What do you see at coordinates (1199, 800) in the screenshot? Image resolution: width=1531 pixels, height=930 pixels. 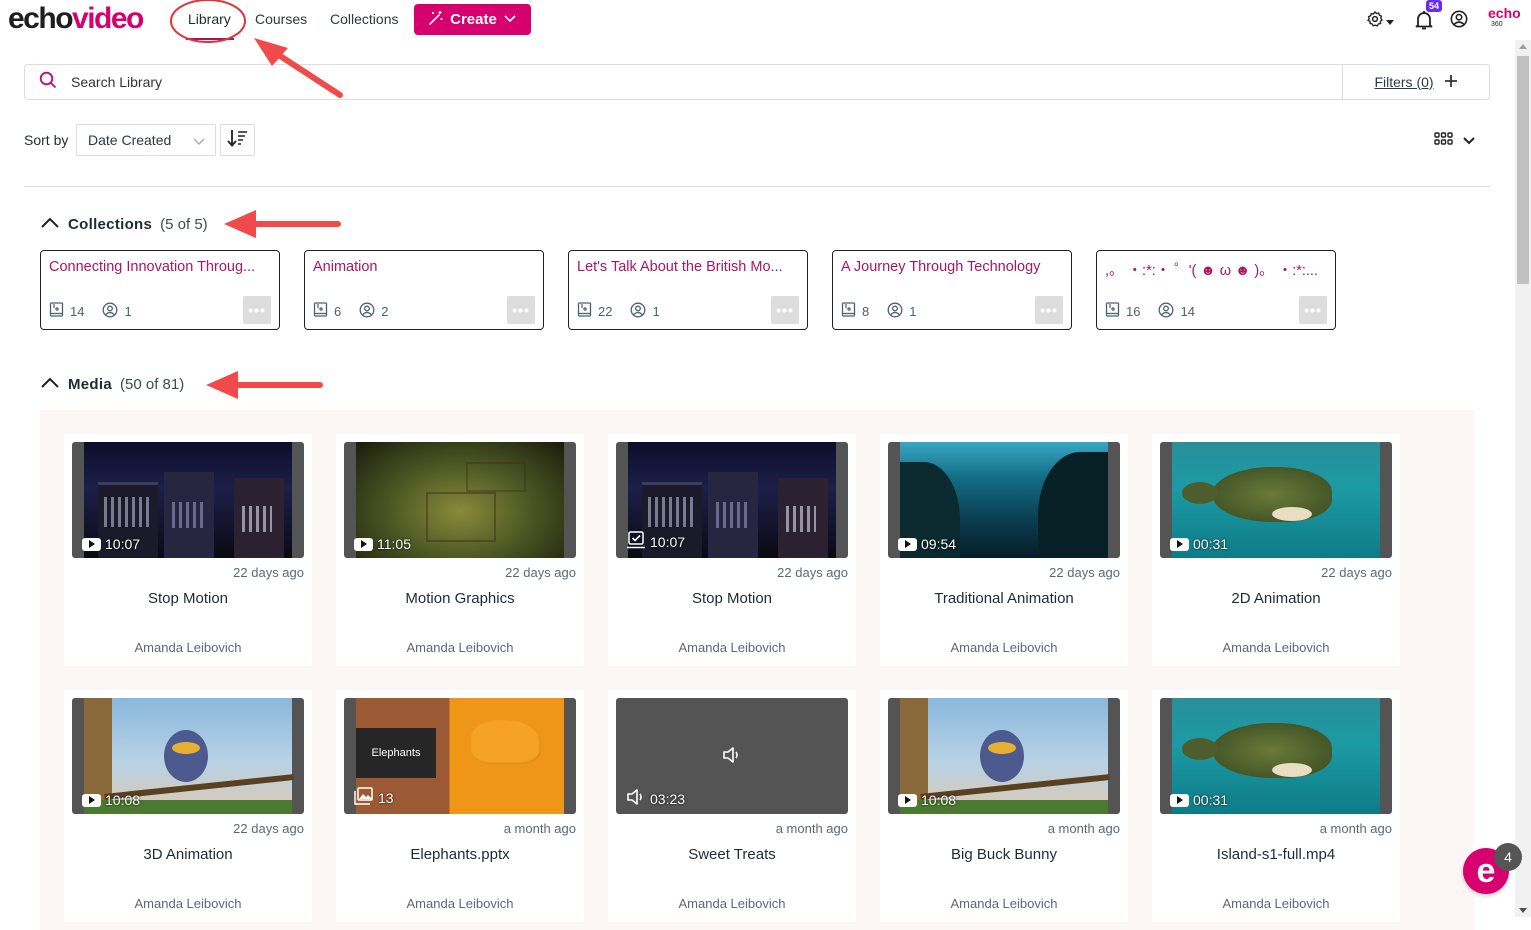 I see `media-duration: 00:31` at bounding box center [1199, 800].